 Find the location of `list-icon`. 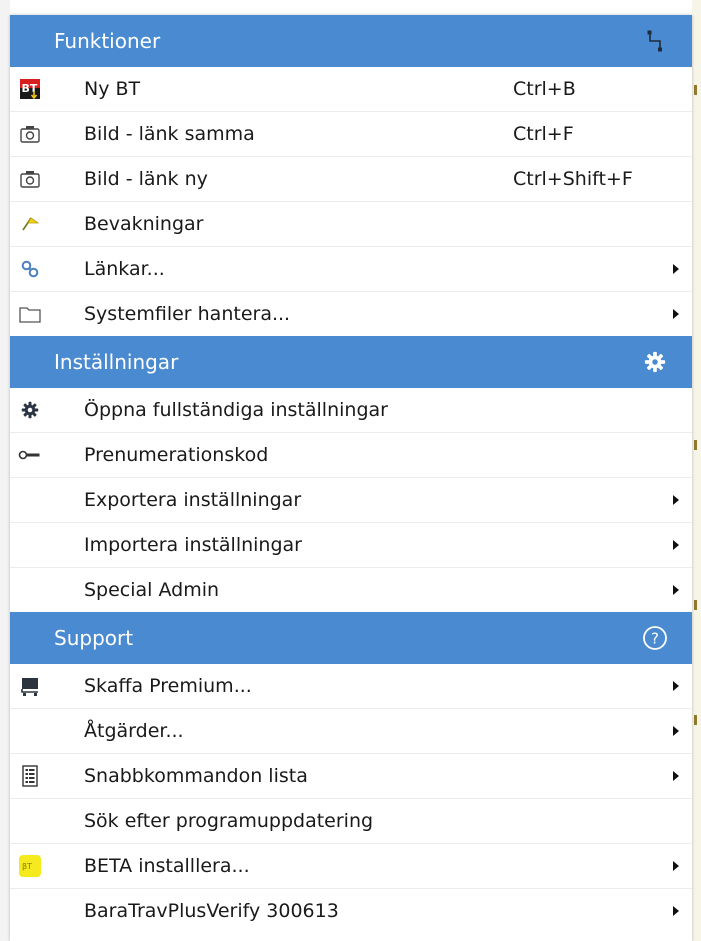

list-icon is located at coordinates (30, 776).